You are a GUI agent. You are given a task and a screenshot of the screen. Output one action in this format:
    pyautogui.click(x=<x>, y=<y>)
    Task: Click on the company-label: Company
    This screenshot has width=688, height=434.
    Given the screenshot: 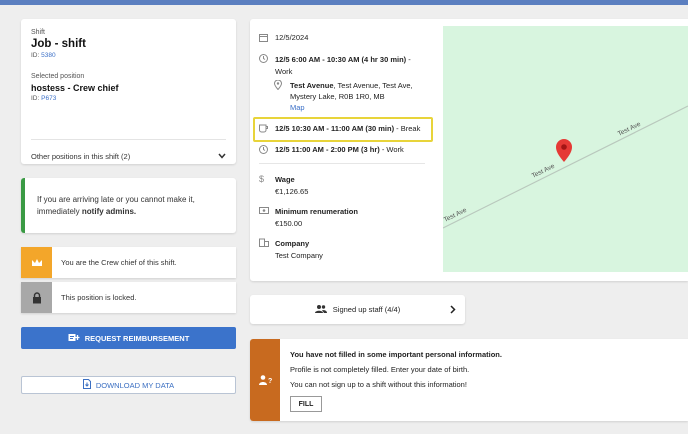 What is the action you would take?
    pyautogui.click(x=292, y=243)
    